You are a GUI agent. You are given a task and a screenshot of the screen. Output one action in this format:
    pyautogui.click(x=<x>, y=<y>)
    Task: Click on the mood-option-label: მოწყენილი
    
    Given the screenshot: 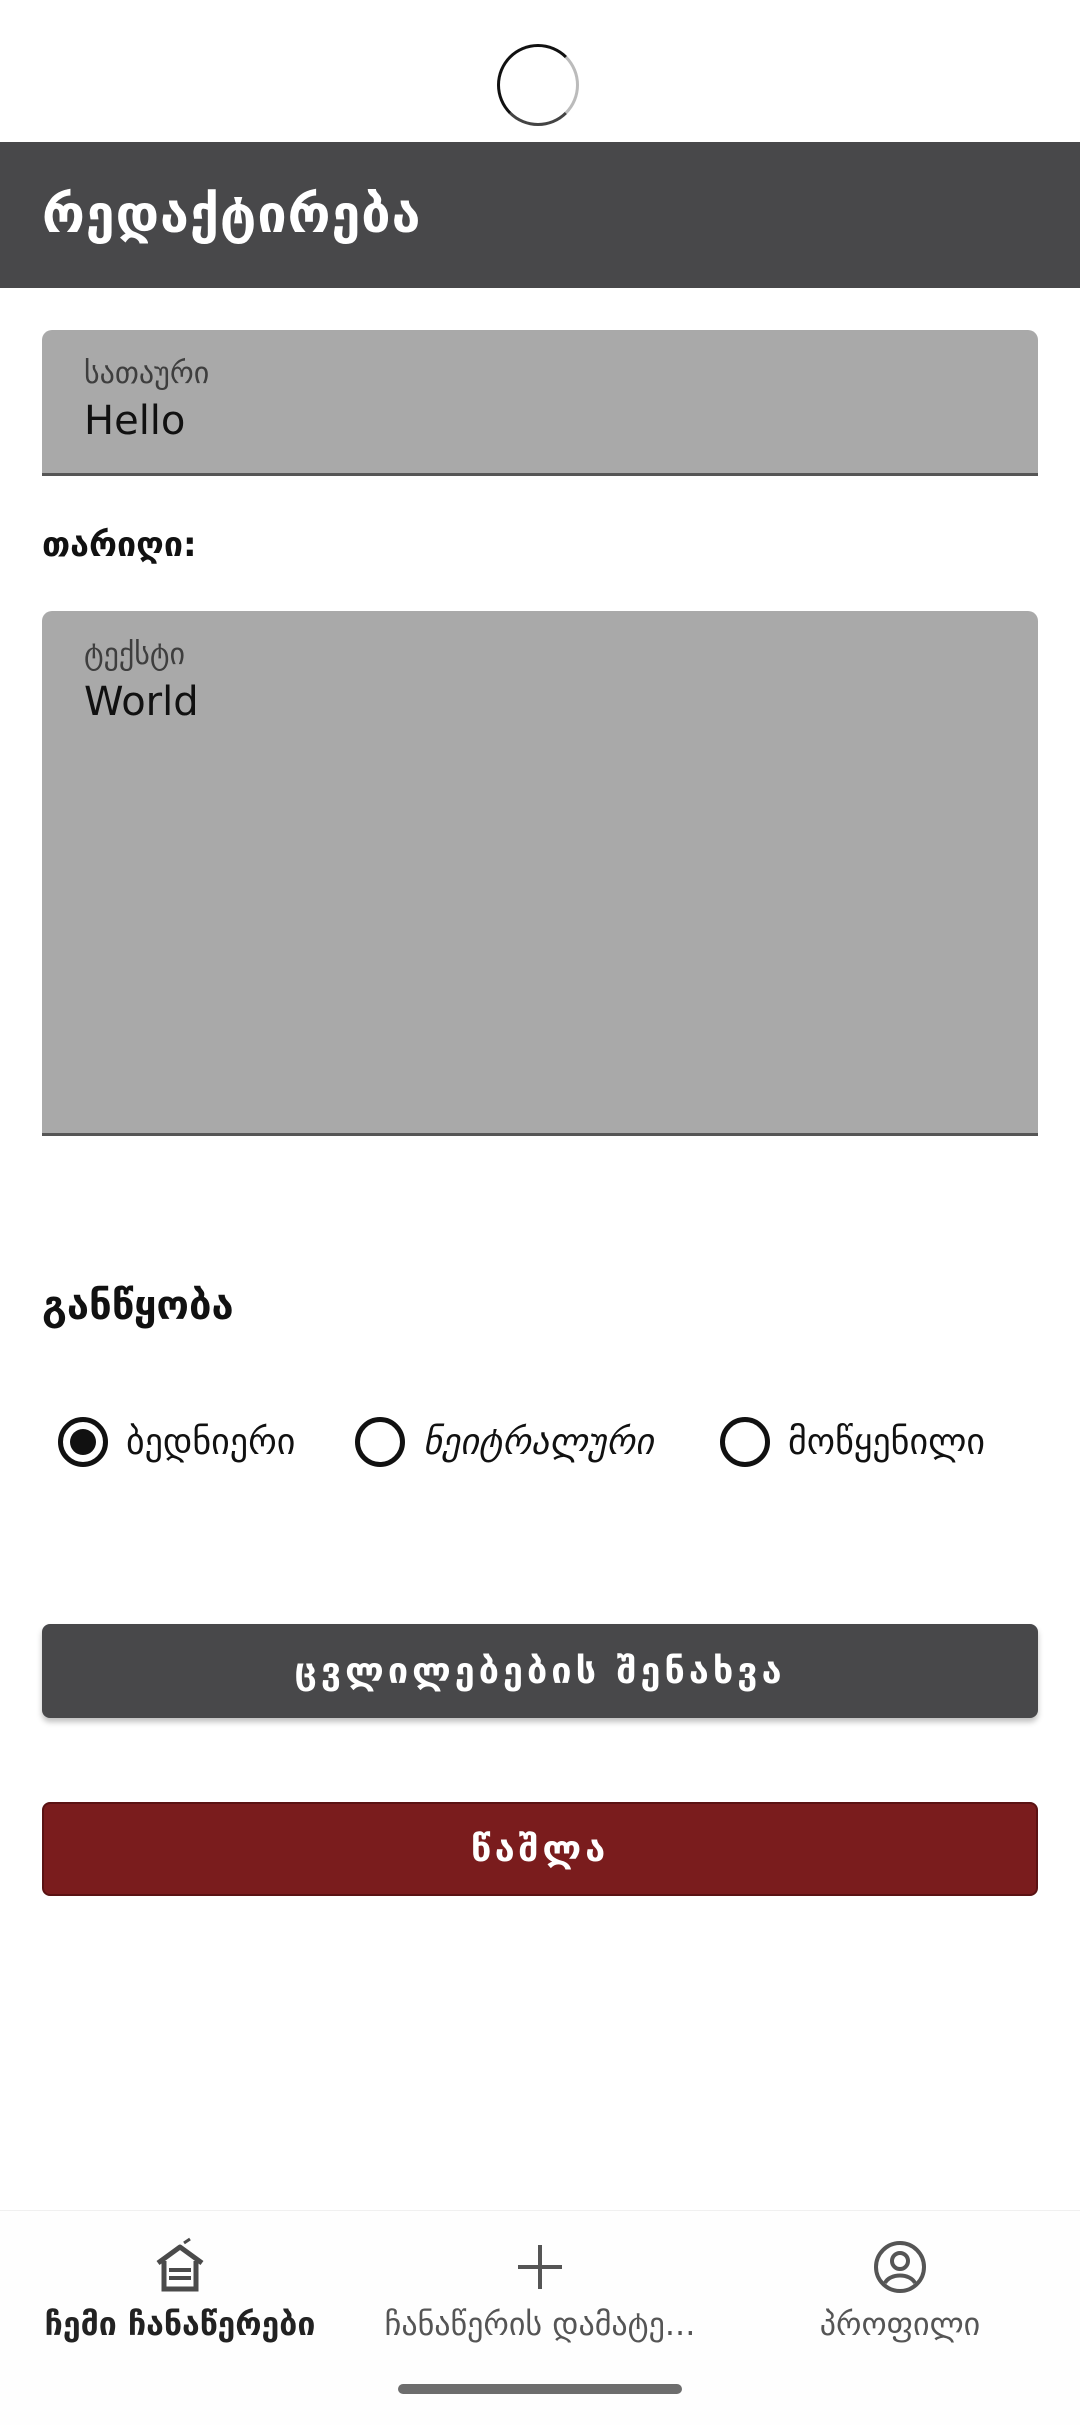 What is the action you would take?
    pyautogui.click(x=887, y=1442)
    